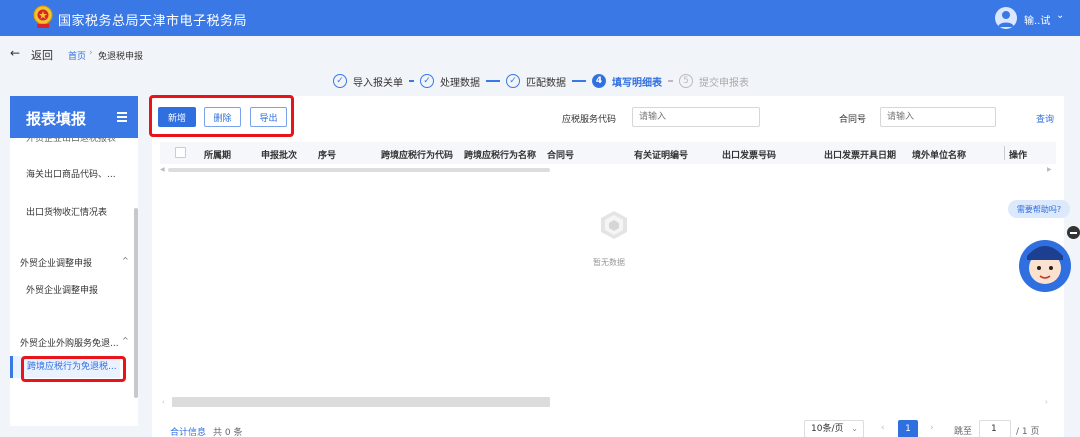  What do you see at coordinates (999, 248) in the screenshot?
I see `mascot-char: 纳` at bounding box center [999, 248].